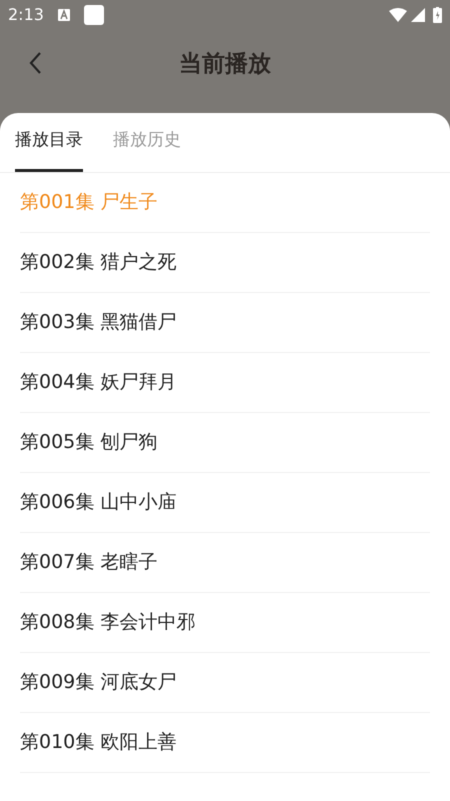 The height and width of the screenshot is (801, 450). What do you see at coordinates (64, 15) in the screenshot?
I see `keyboard-a-icon` at bounding box center [64, 15].